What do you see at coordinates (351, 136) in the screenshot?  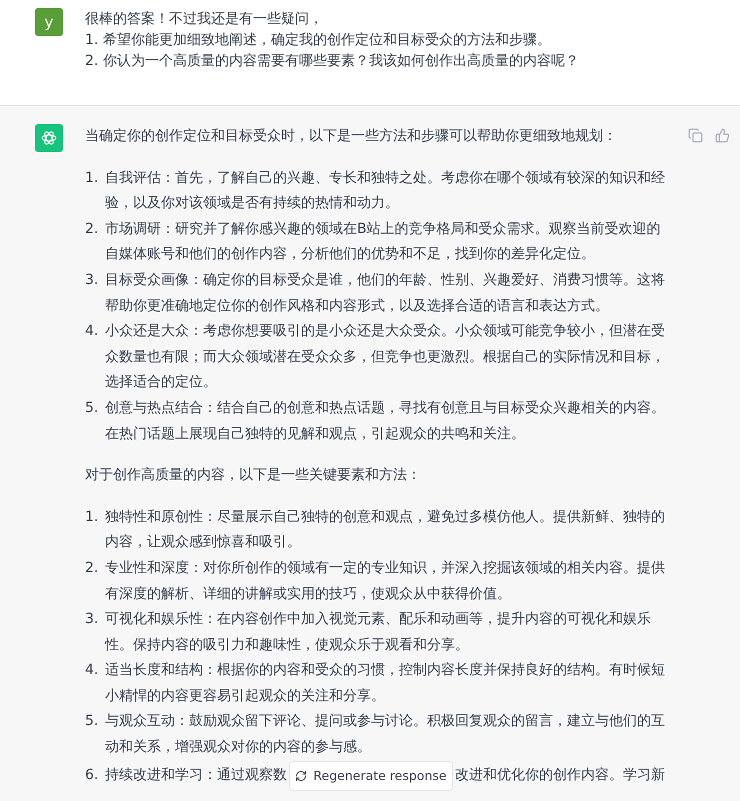 I see `paragraph: 当确定你的创作定位和目标受众时，以下是一些方法和步骤可以帮助你更细致地规划：` at bounding box center [351, 136].